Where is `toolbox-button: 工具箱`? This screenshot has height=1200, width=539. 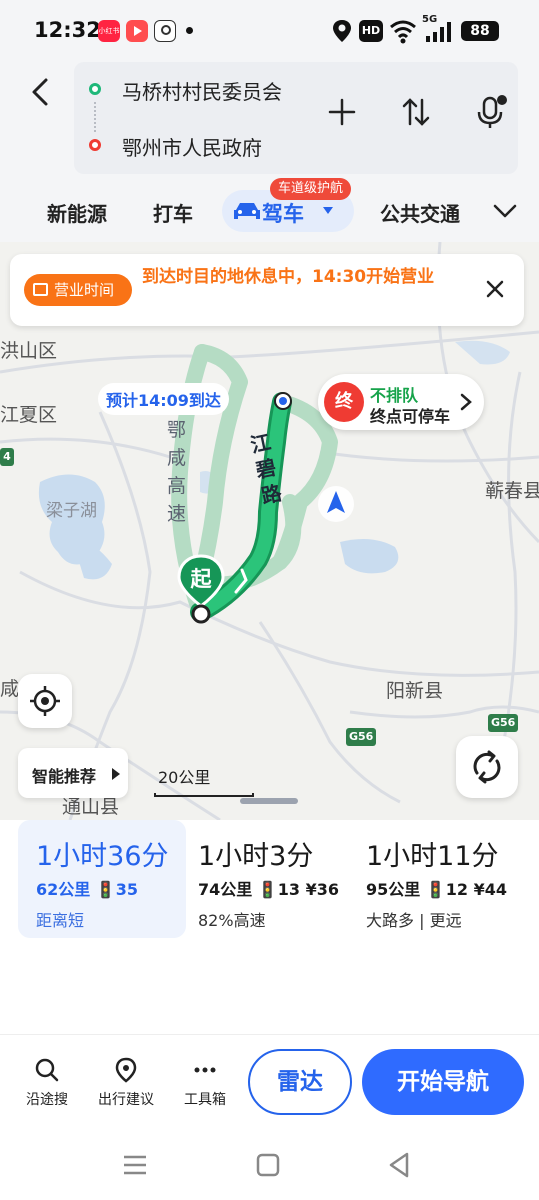 toolbox-button: 工具箱 is located at coordinates (205, 1087).